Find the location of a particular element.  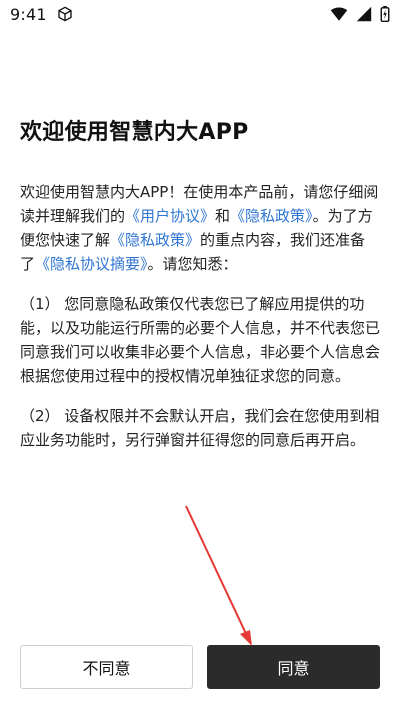

status-right is located at coordinates (360, 14).